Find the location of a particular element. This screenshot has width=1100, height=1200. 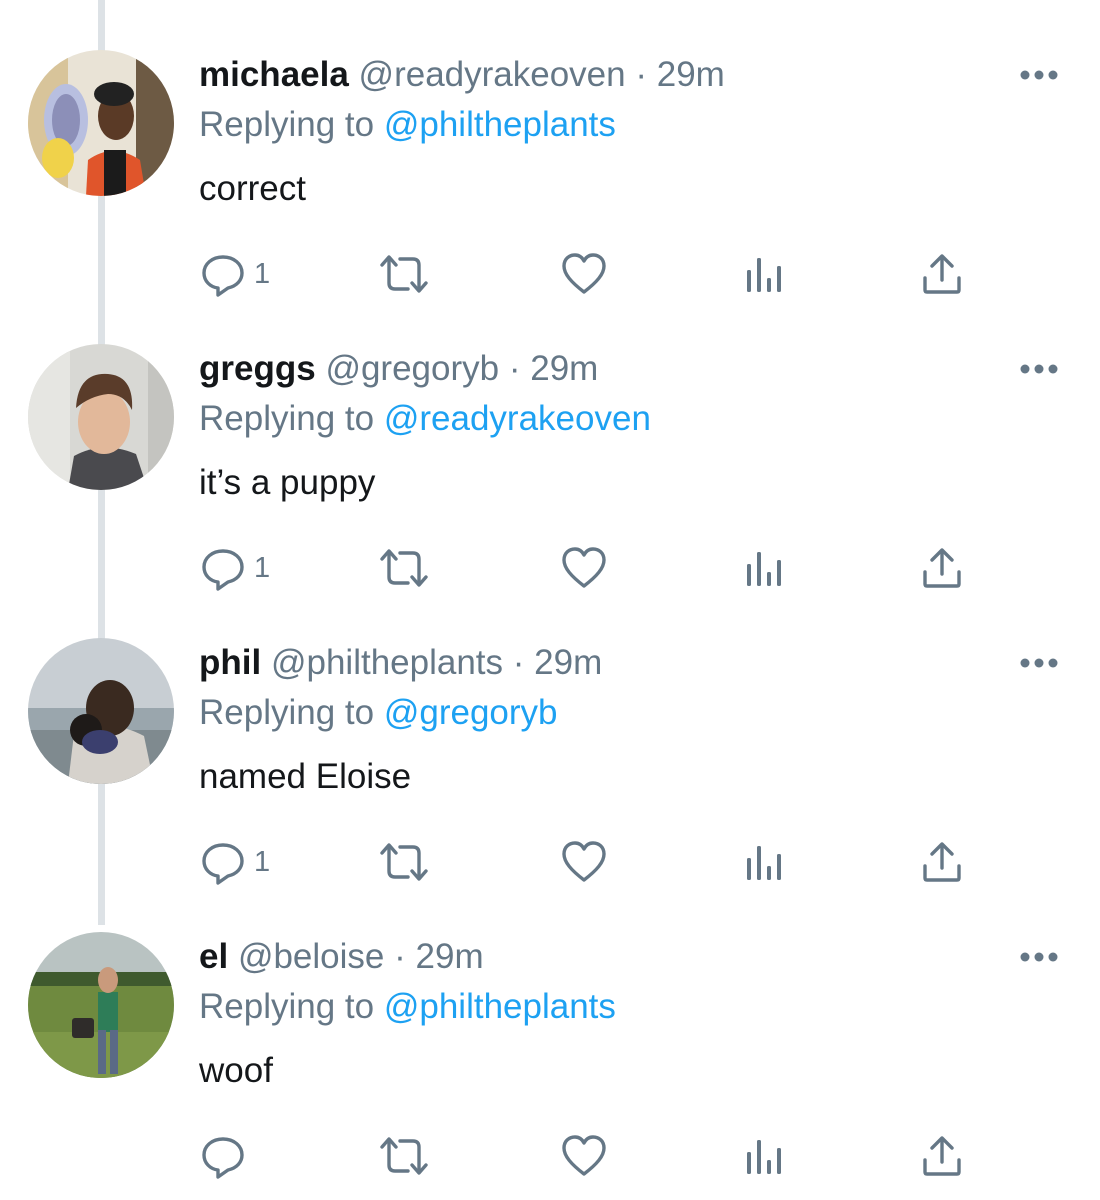

tweet-header: el @beloise · 29m is located at coordinates (341, 957).